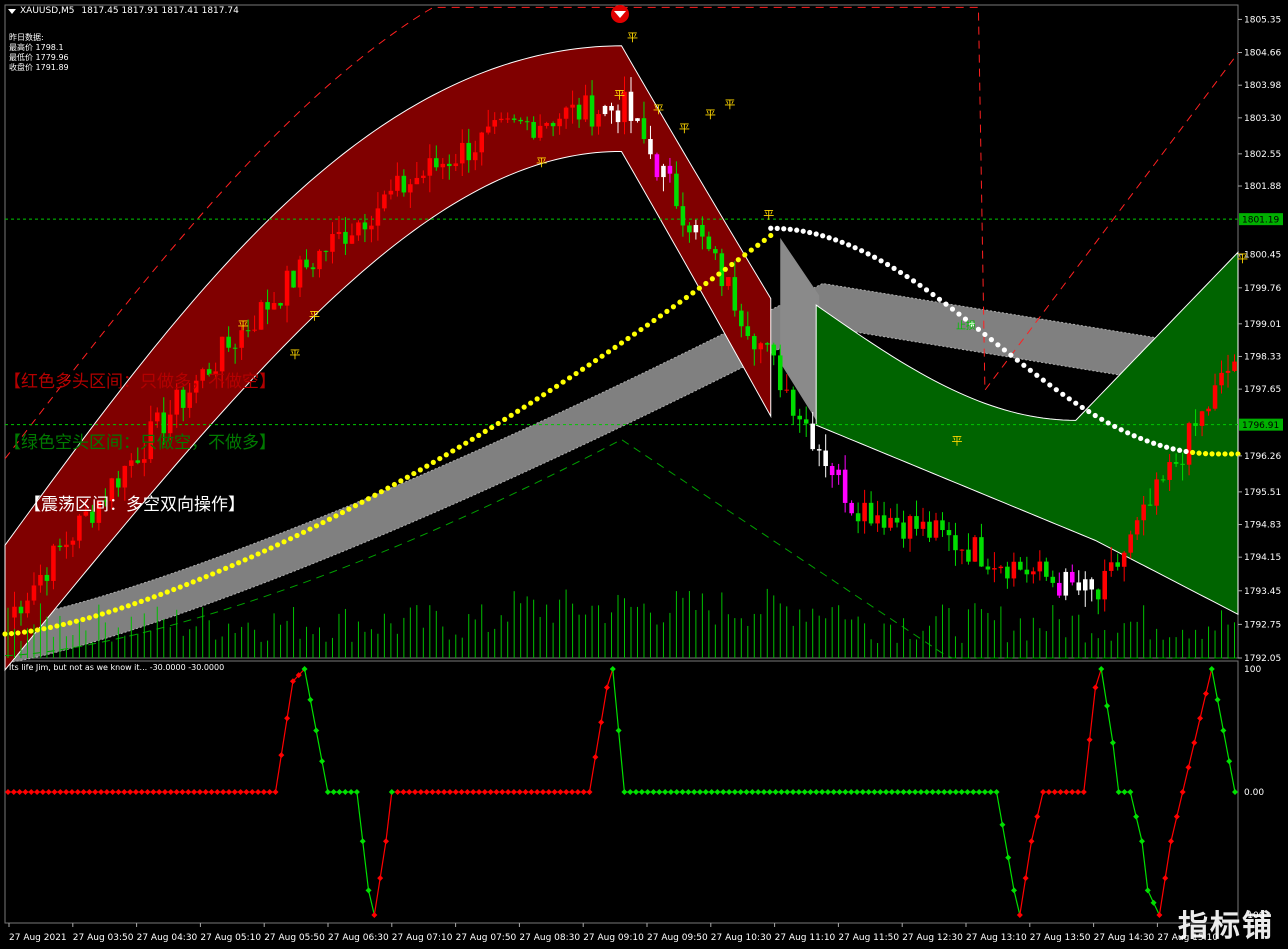  I want to click on price-tick-label: 1805.35, so click(1262, 20).